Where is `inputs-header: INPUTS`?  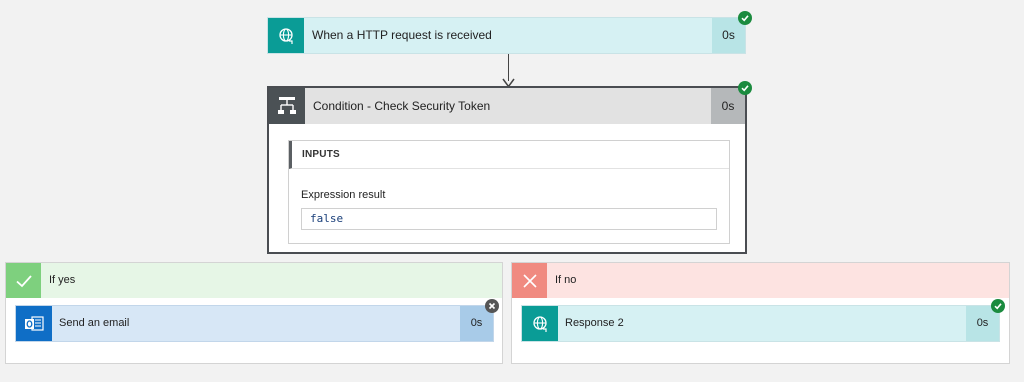
inputs-header: INPUTS is located at coordinates (509, 155).